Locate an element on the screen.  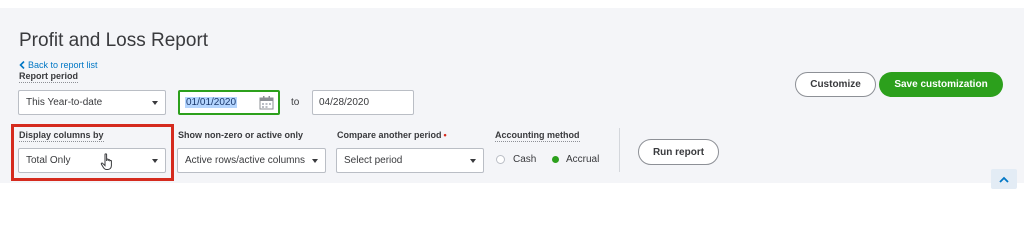
customize-button: Customize is located at coordinates (835, 84).